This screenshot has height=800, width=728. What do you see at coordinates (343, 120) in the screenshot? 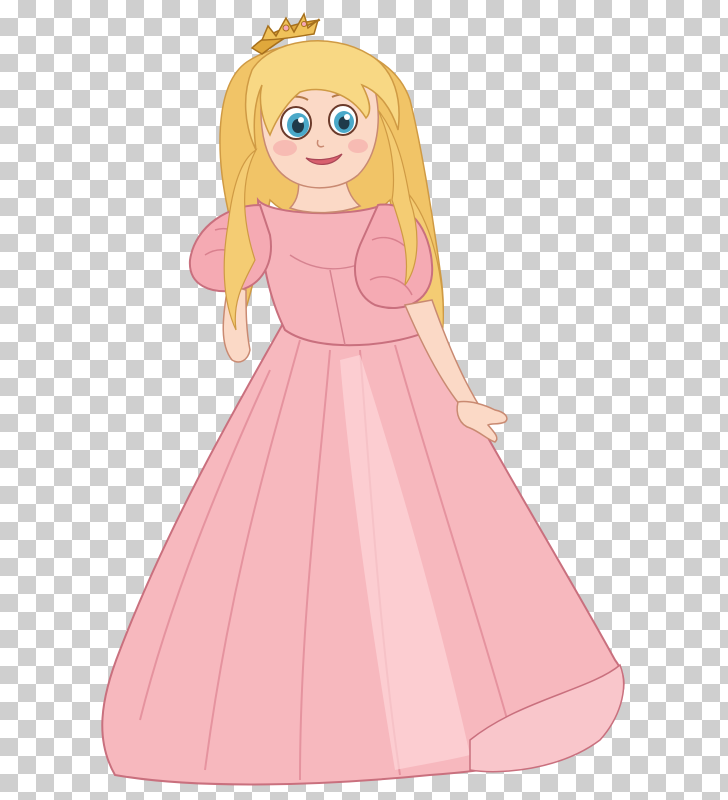
I see `right-eye` at bounding box center [343, 120].